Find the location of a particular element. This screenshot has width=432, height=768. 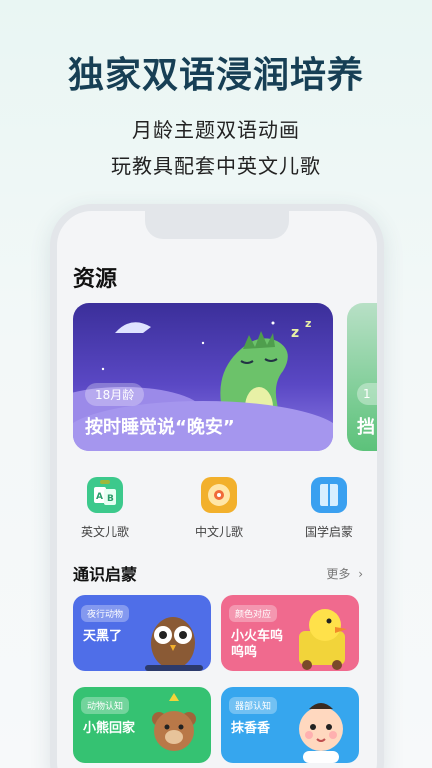

card-title: 小熊回家 is located at coordinates (109, 728).